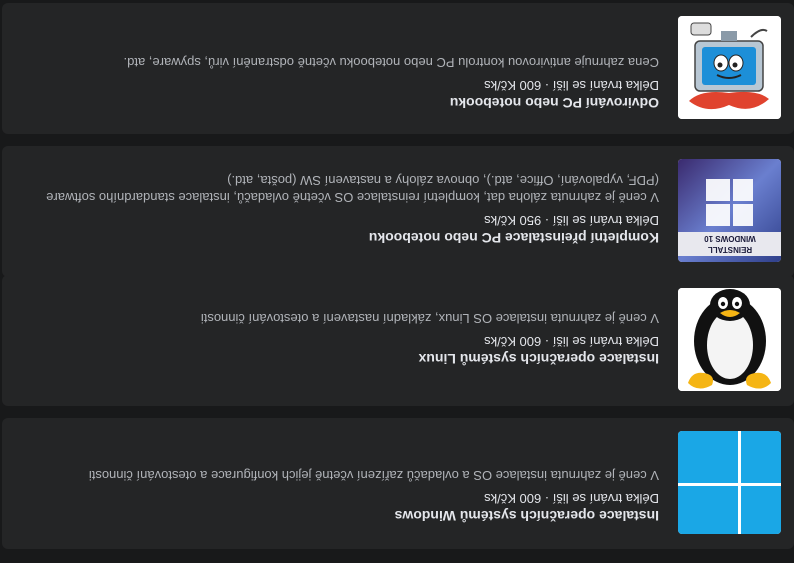  I want to click on service-meta: Délka trvání se liší · 950 Kč/ks, so click(571, 220).